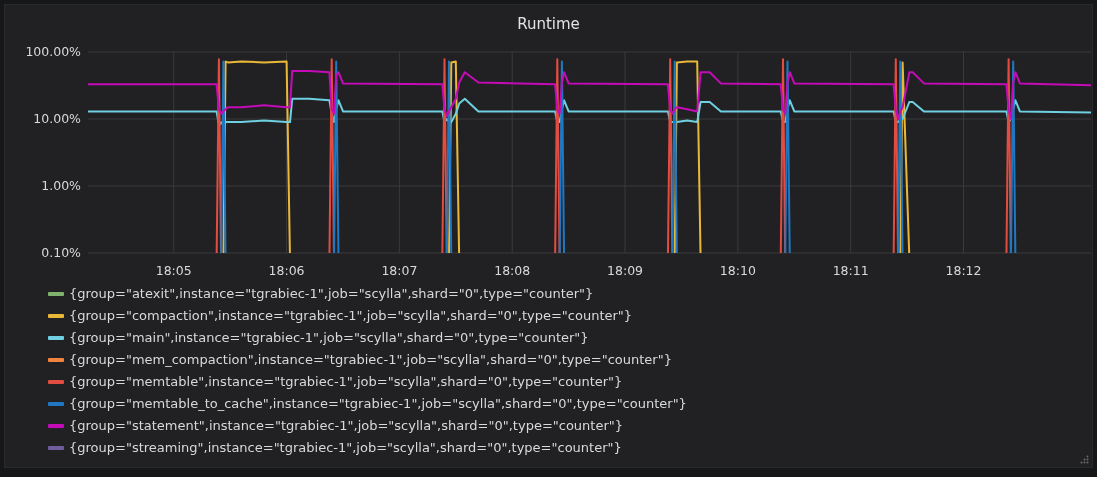  I want to click on y-axis-label: 10.00%, so click(57, 118).